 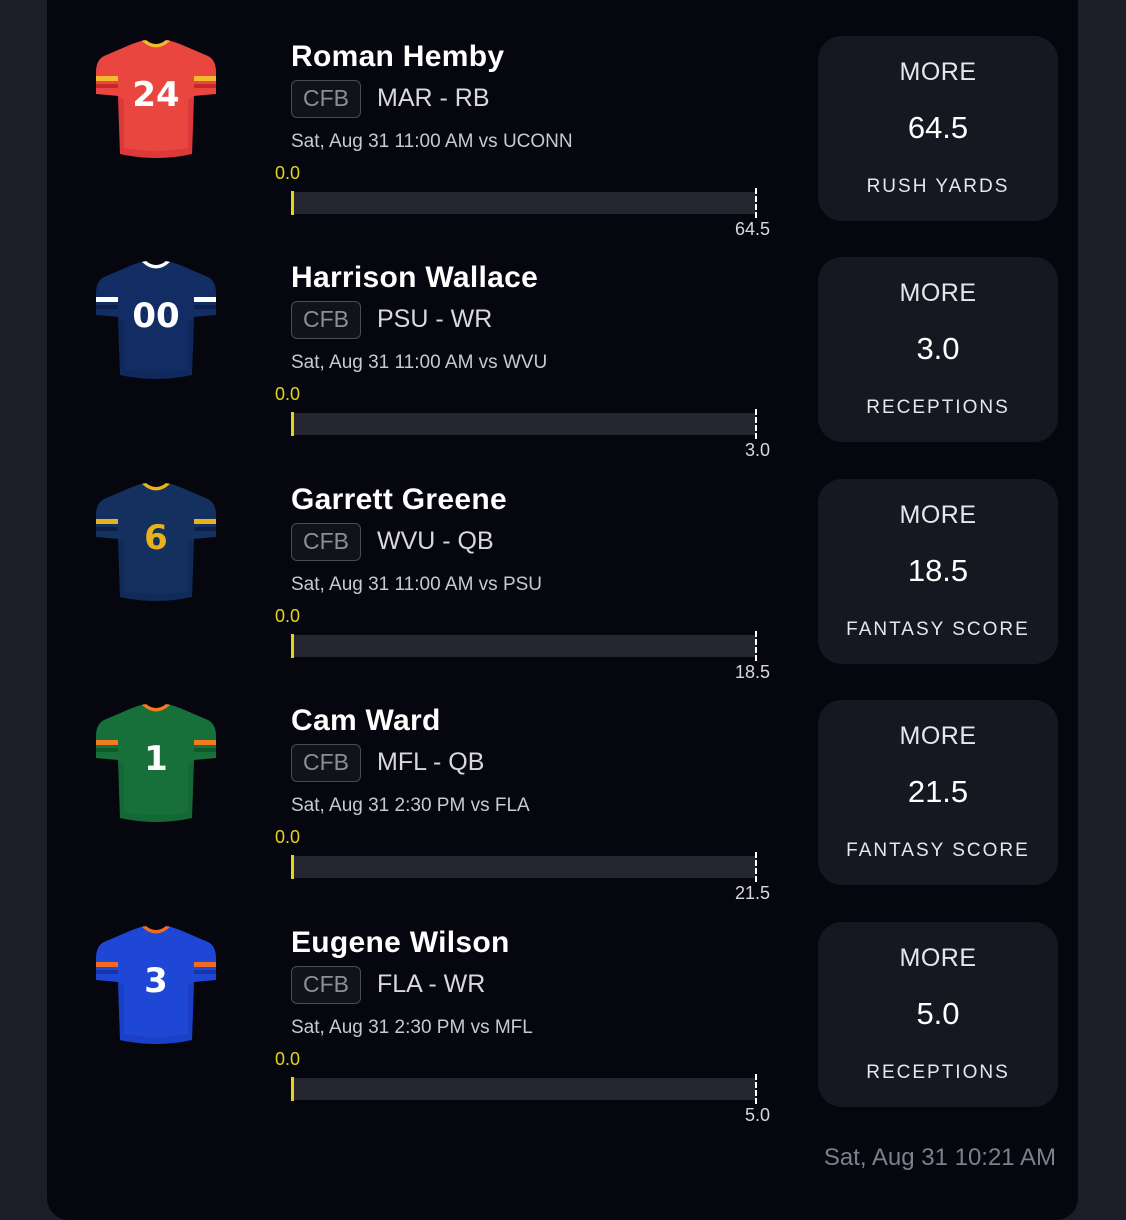 I want to click on prop-value: 3.0, so click(x=938, y=348).